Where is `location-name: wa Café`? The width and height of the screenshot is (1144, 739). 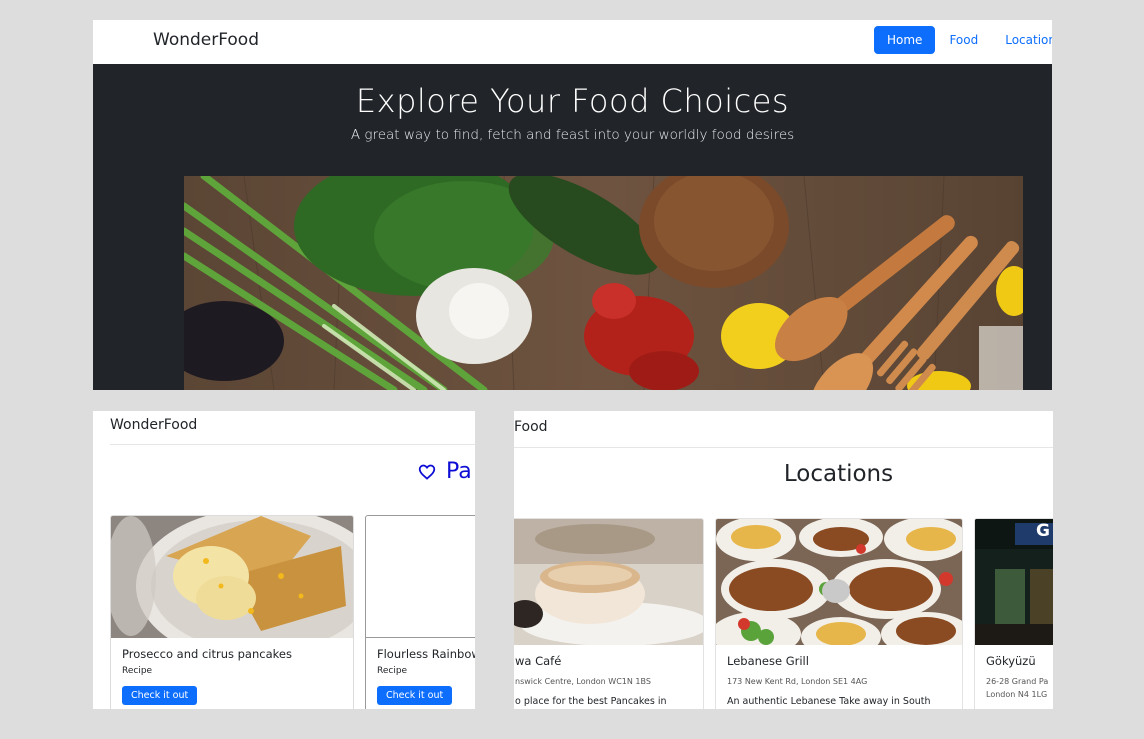 location-name: wa Café is located at coordinates (538, 661).